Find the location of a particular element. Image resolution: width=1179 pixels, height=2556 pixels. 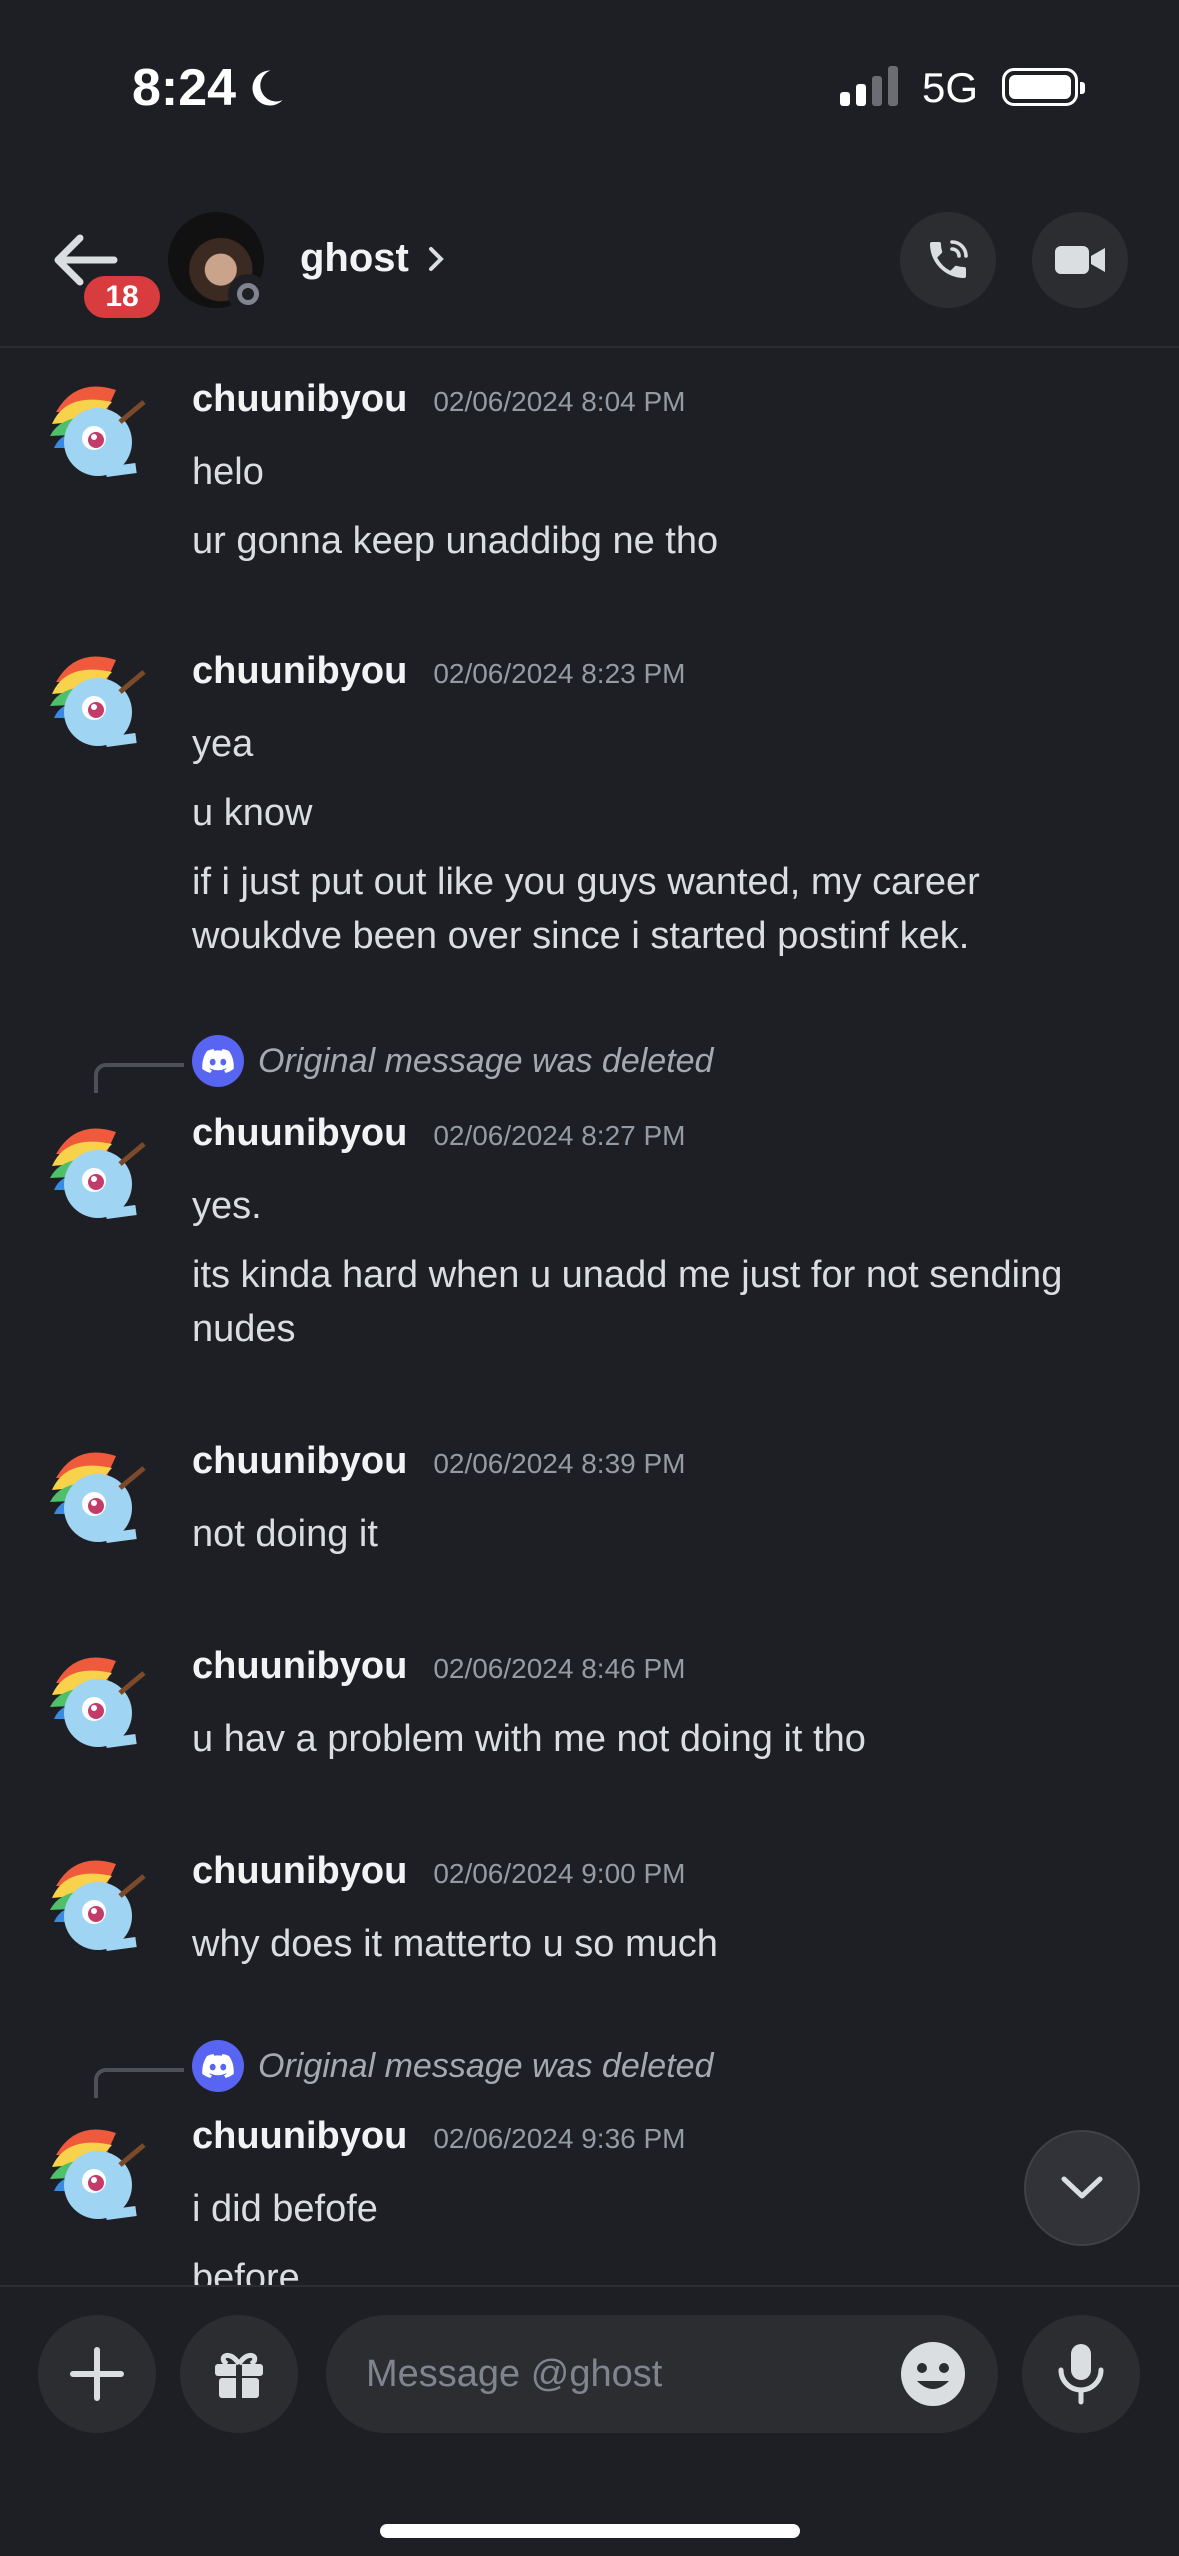

emoji-icon is located at coordinates (933, 2374).